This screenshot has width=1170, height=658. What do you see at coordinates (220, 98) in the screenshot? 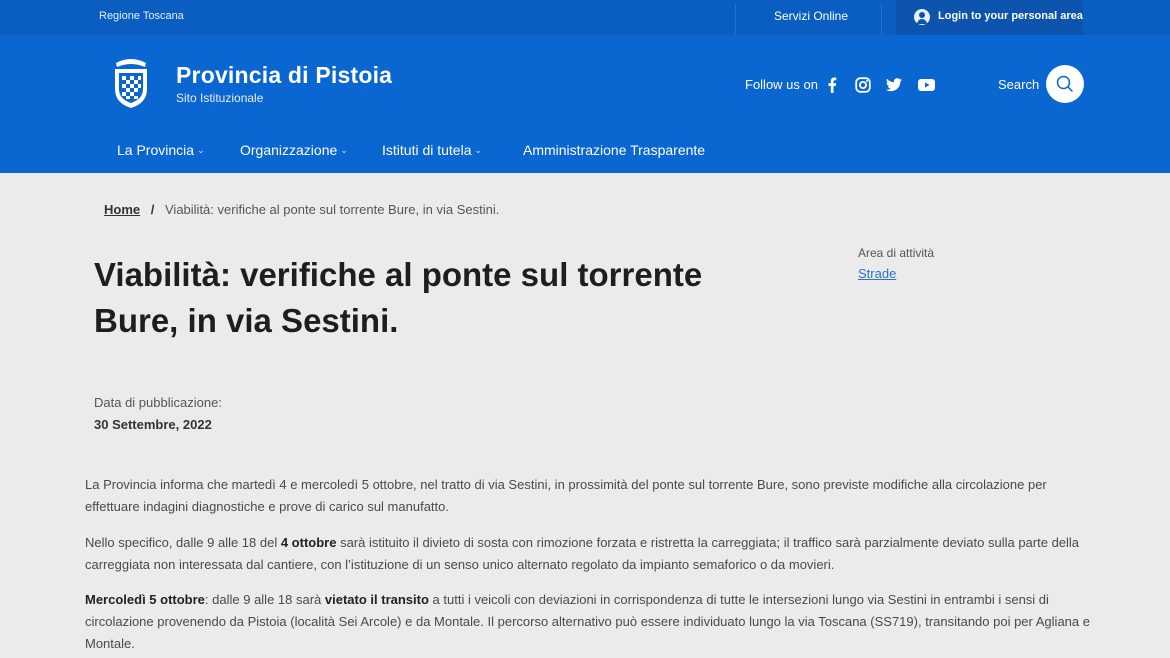
I see `site-subtitle: Sito Istituzionale` at bounding box center [220, 98].